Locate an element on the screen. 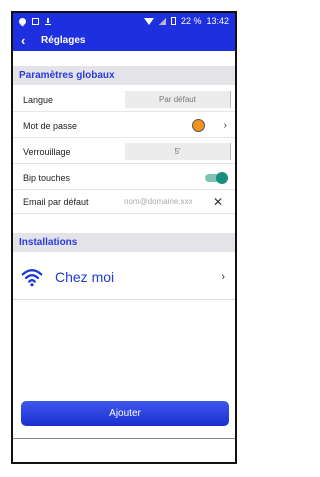 The height and width of the screenshot is (477, 320). toggle-knob is located at coordinates (222, 177).